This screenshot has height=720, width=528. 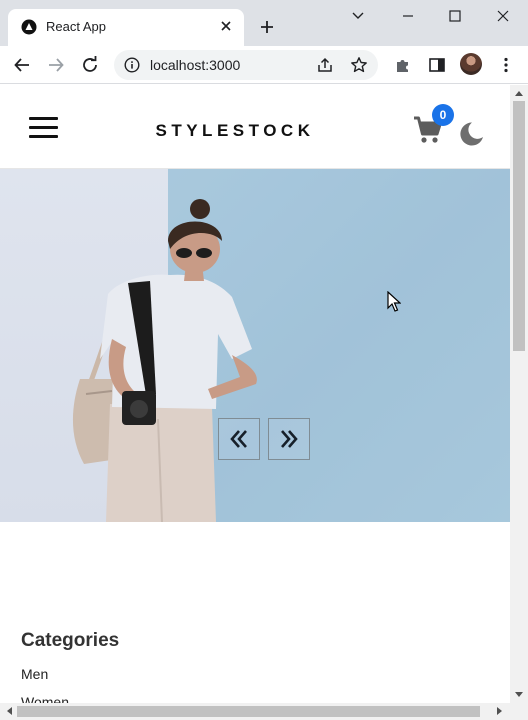 I want to click on address-bar: localhost:3000, so click(x=246, y=65).